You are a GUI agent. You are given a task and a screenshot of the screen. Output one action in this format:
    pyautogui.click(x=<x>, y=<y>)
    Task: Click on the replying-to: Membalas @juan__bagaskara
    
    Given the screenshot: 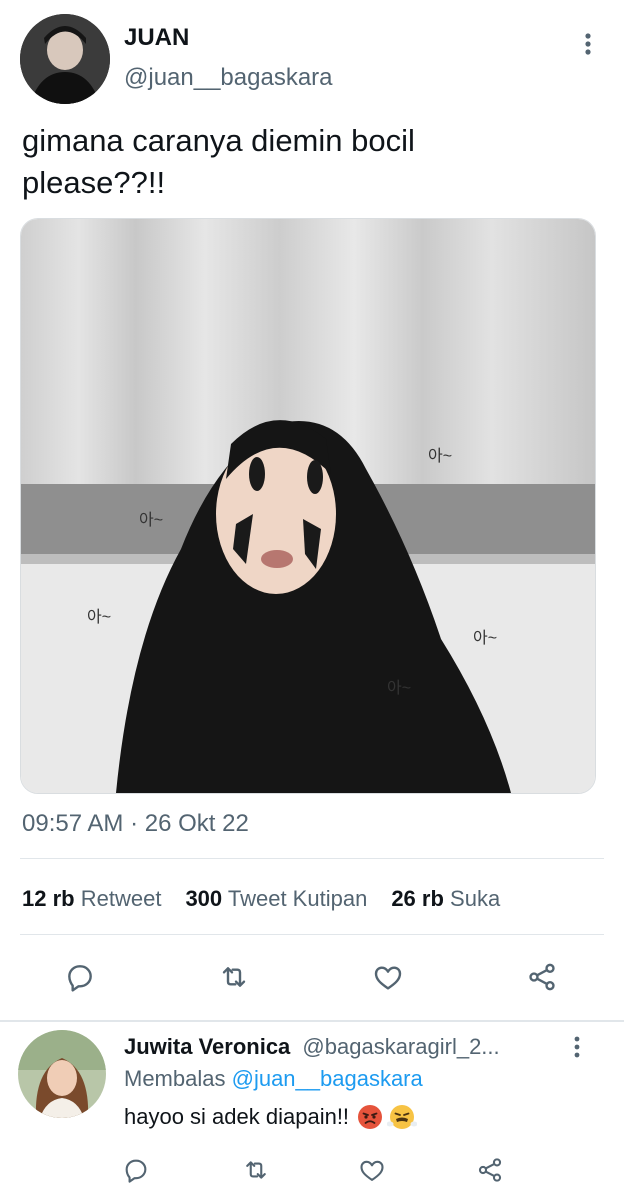 What is the action you would take?
    pyautogui.click(x=273, y=1079)
    